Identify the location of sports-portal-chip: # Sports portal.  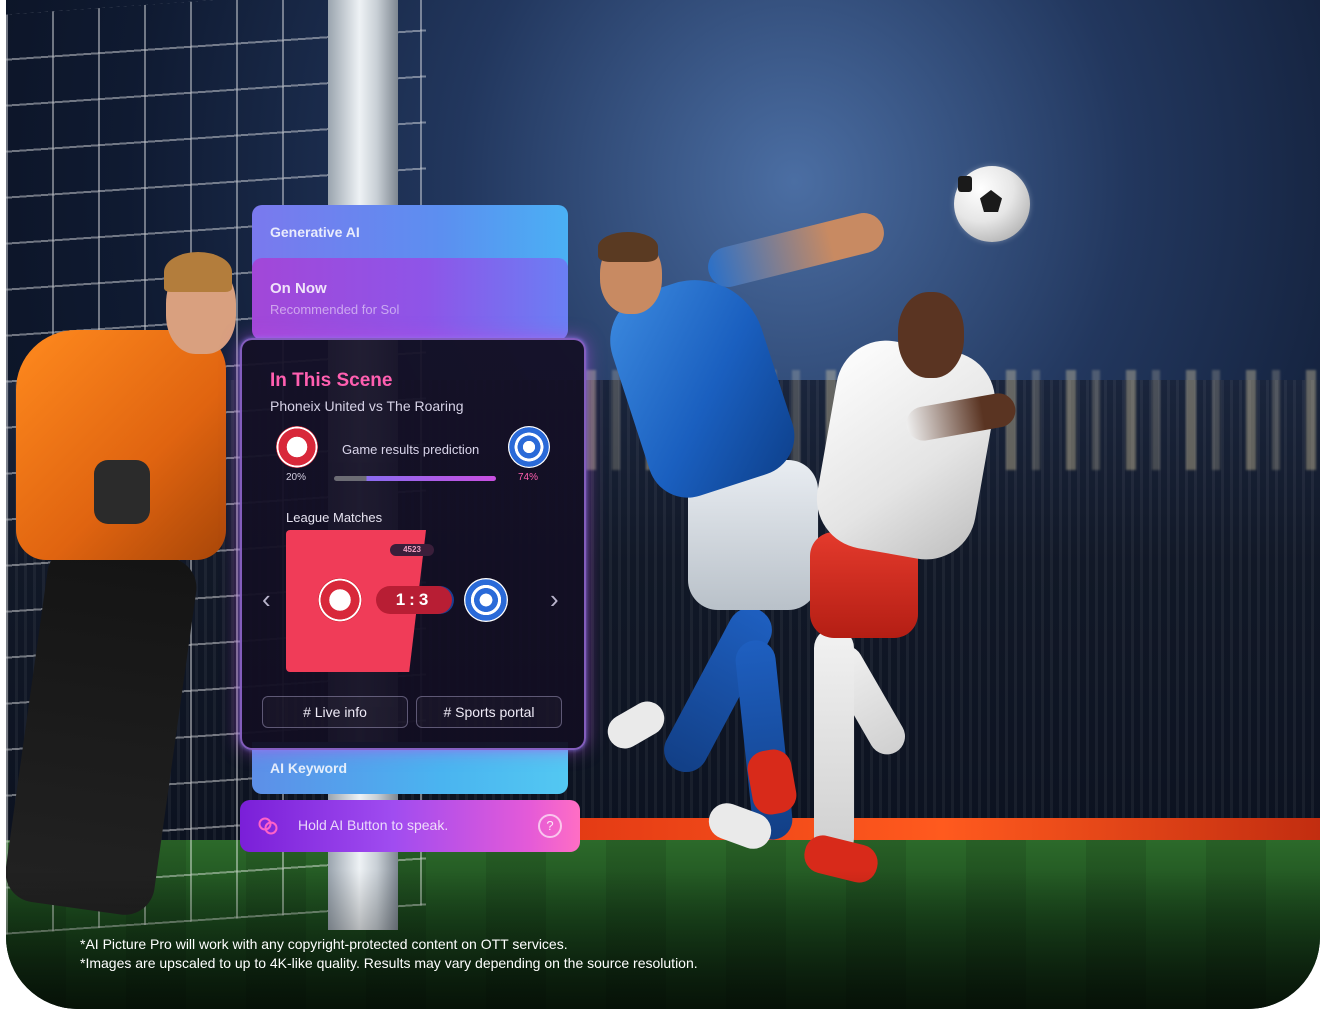
(489, 712).